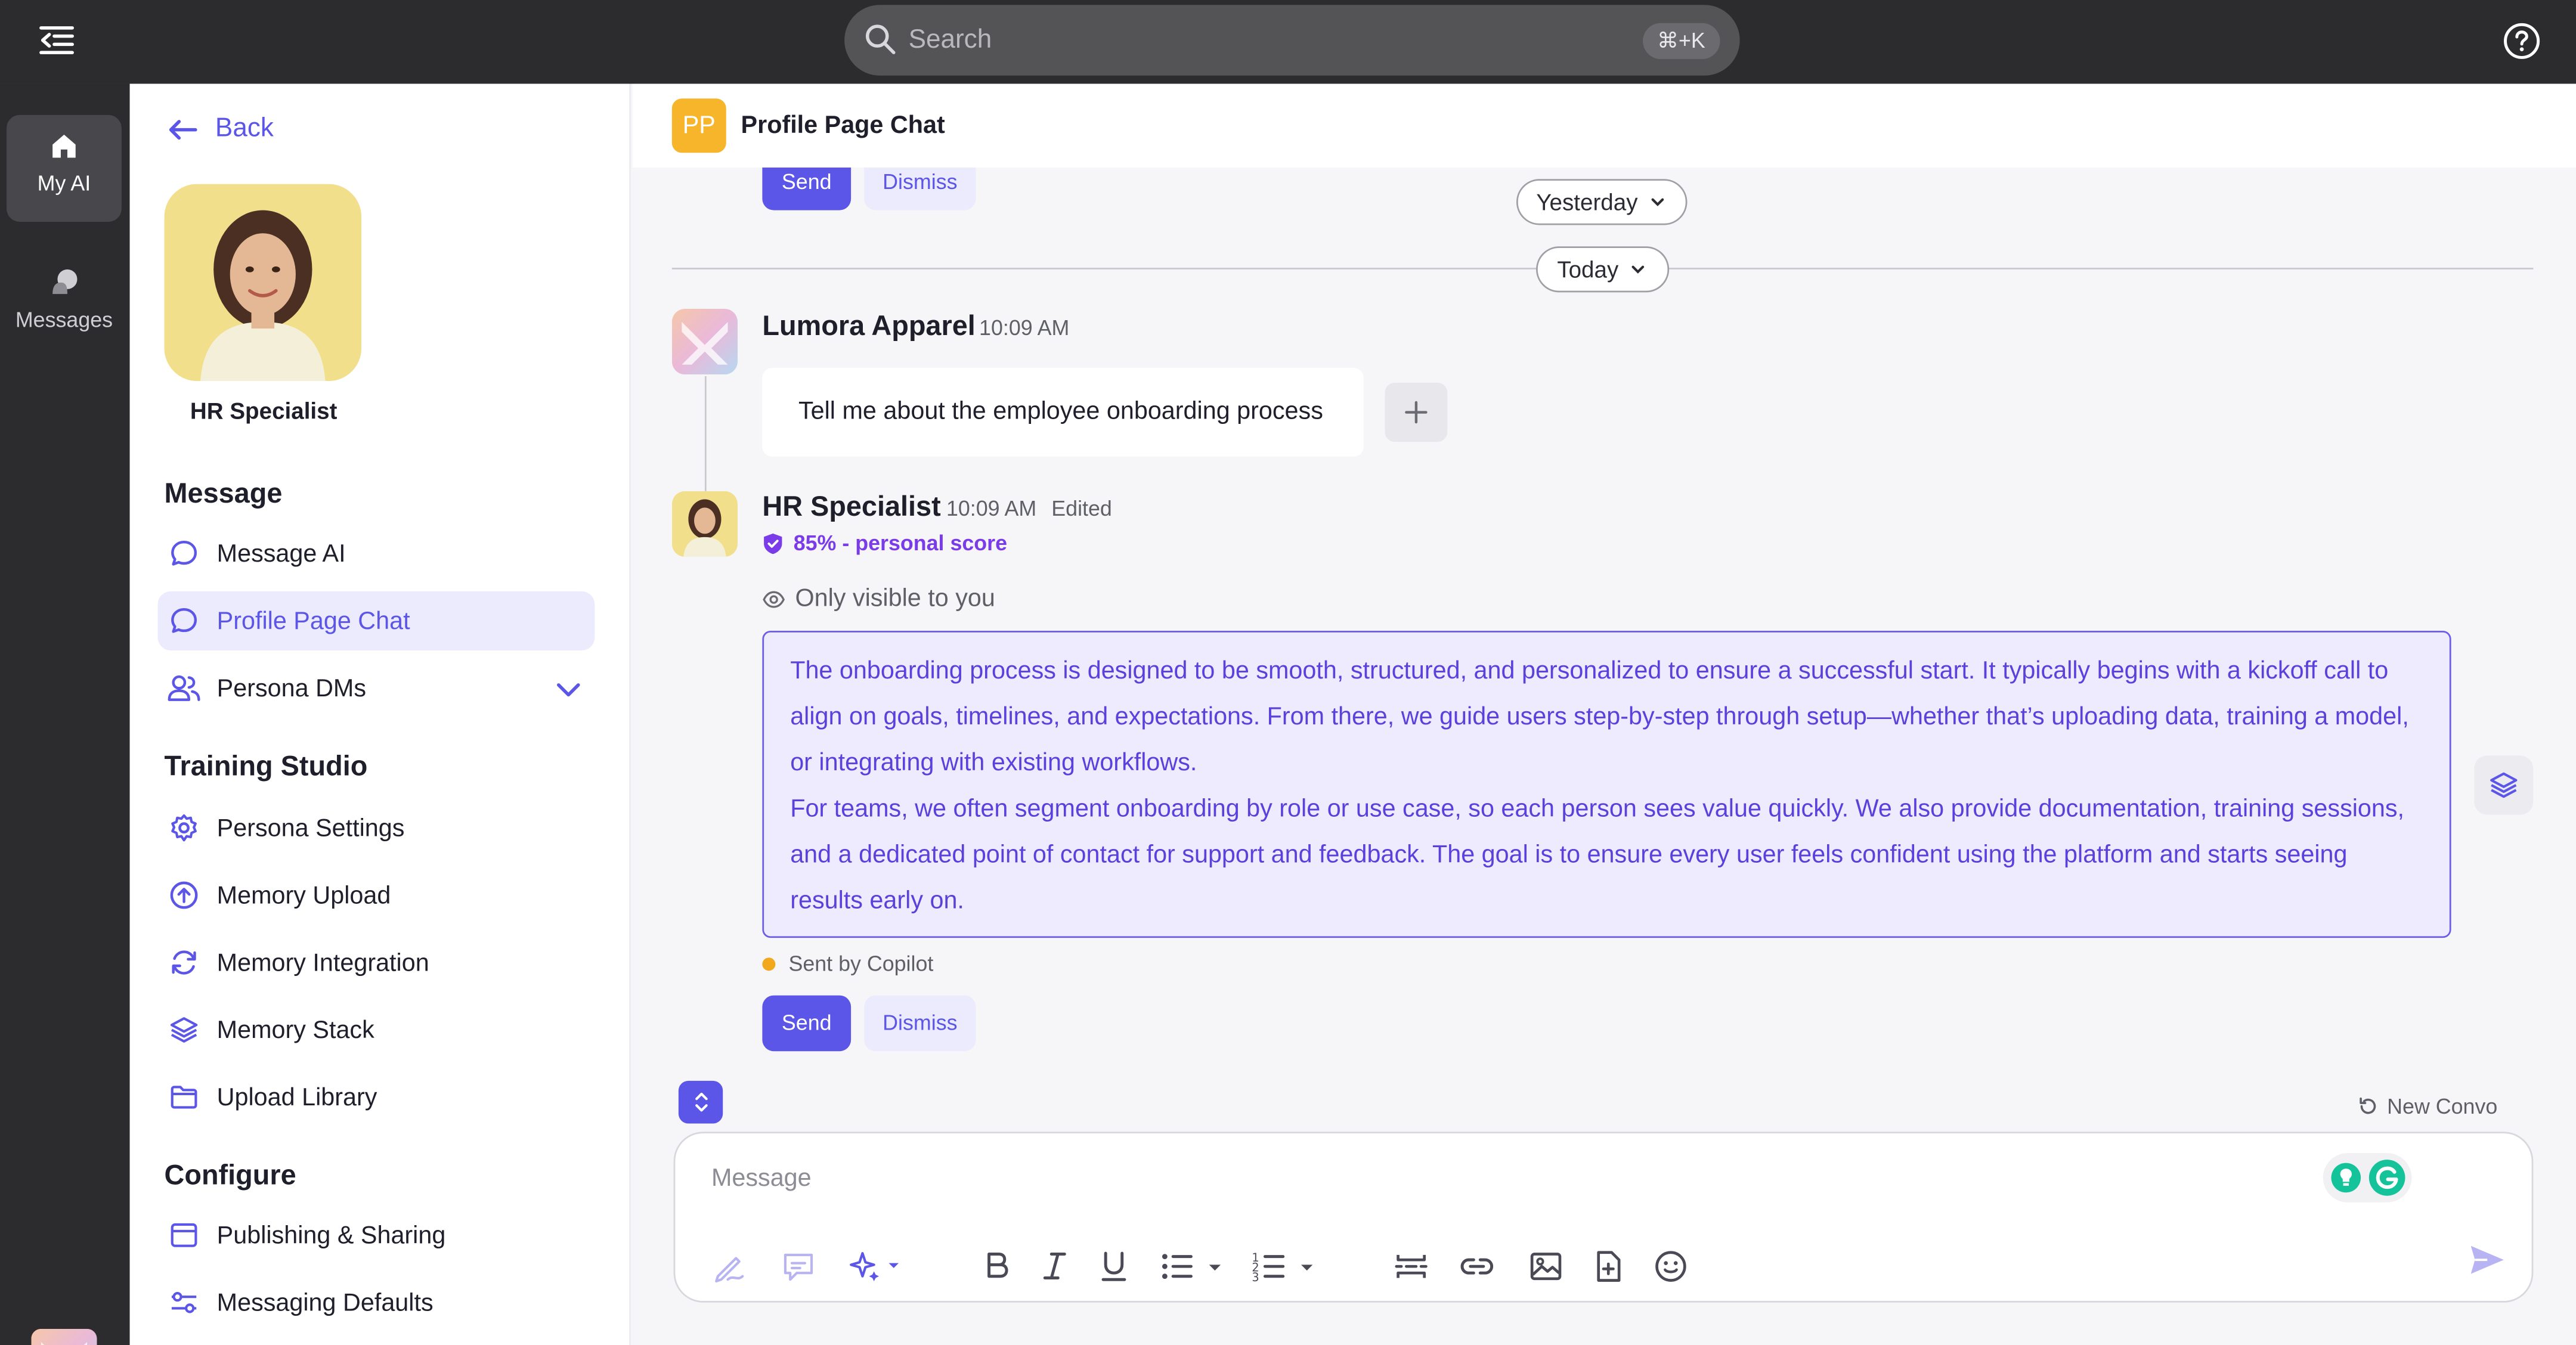  What do you see at coordinates (2487, 1260) in the screenshot?
I see `send-message-icon` at bounding box center [2487, 1260].